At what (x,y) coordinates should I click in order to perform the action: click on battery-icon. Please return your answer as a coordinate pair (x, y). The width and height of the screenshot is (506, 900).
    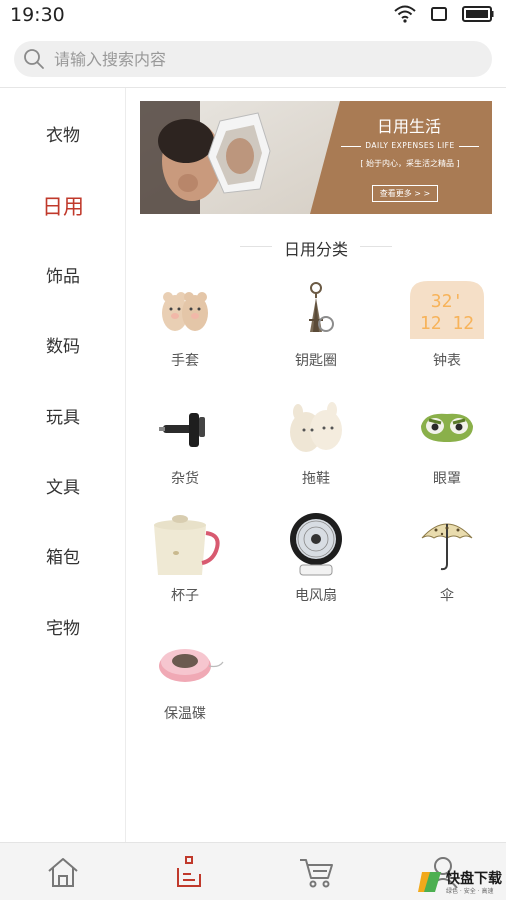
    Looking at the image, I should click on (478, 14).